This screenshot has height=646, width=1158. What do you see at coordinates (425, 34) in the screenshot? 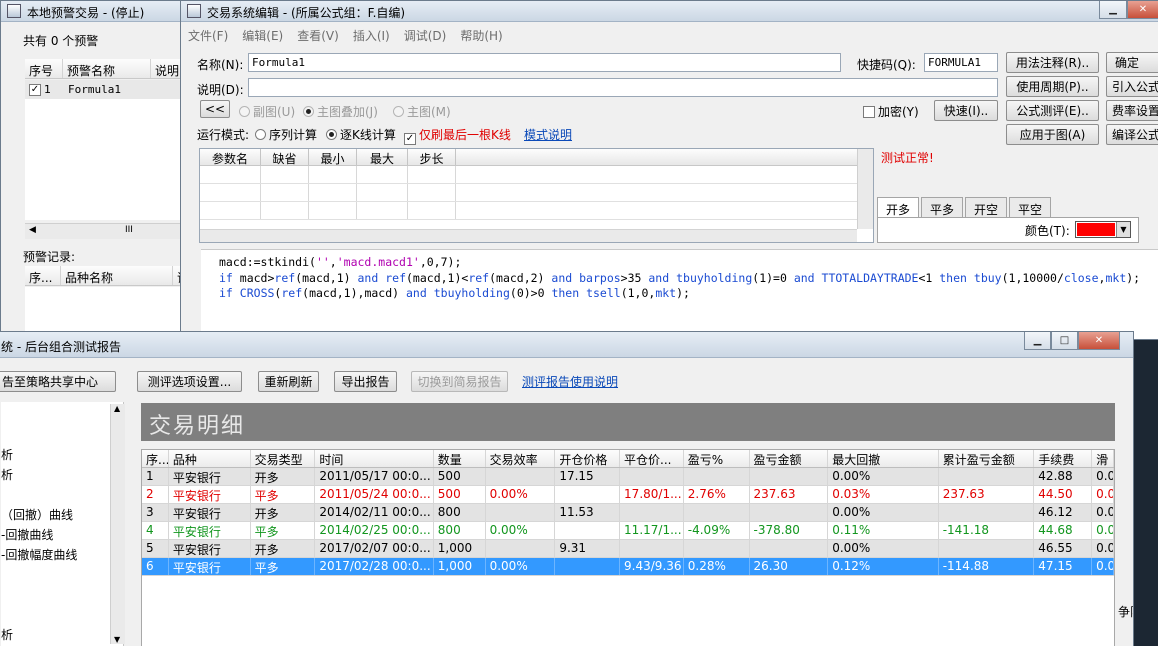
I see `menu-debug: 调试(D)` at bounding box center [425, 34].